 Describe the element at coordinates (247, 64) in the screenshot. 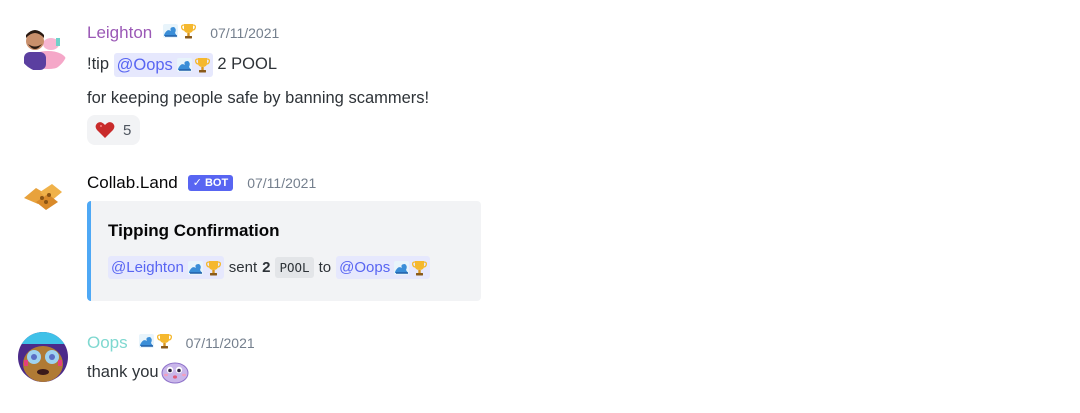

I see `tip-amount: 2 POOL` at that location.